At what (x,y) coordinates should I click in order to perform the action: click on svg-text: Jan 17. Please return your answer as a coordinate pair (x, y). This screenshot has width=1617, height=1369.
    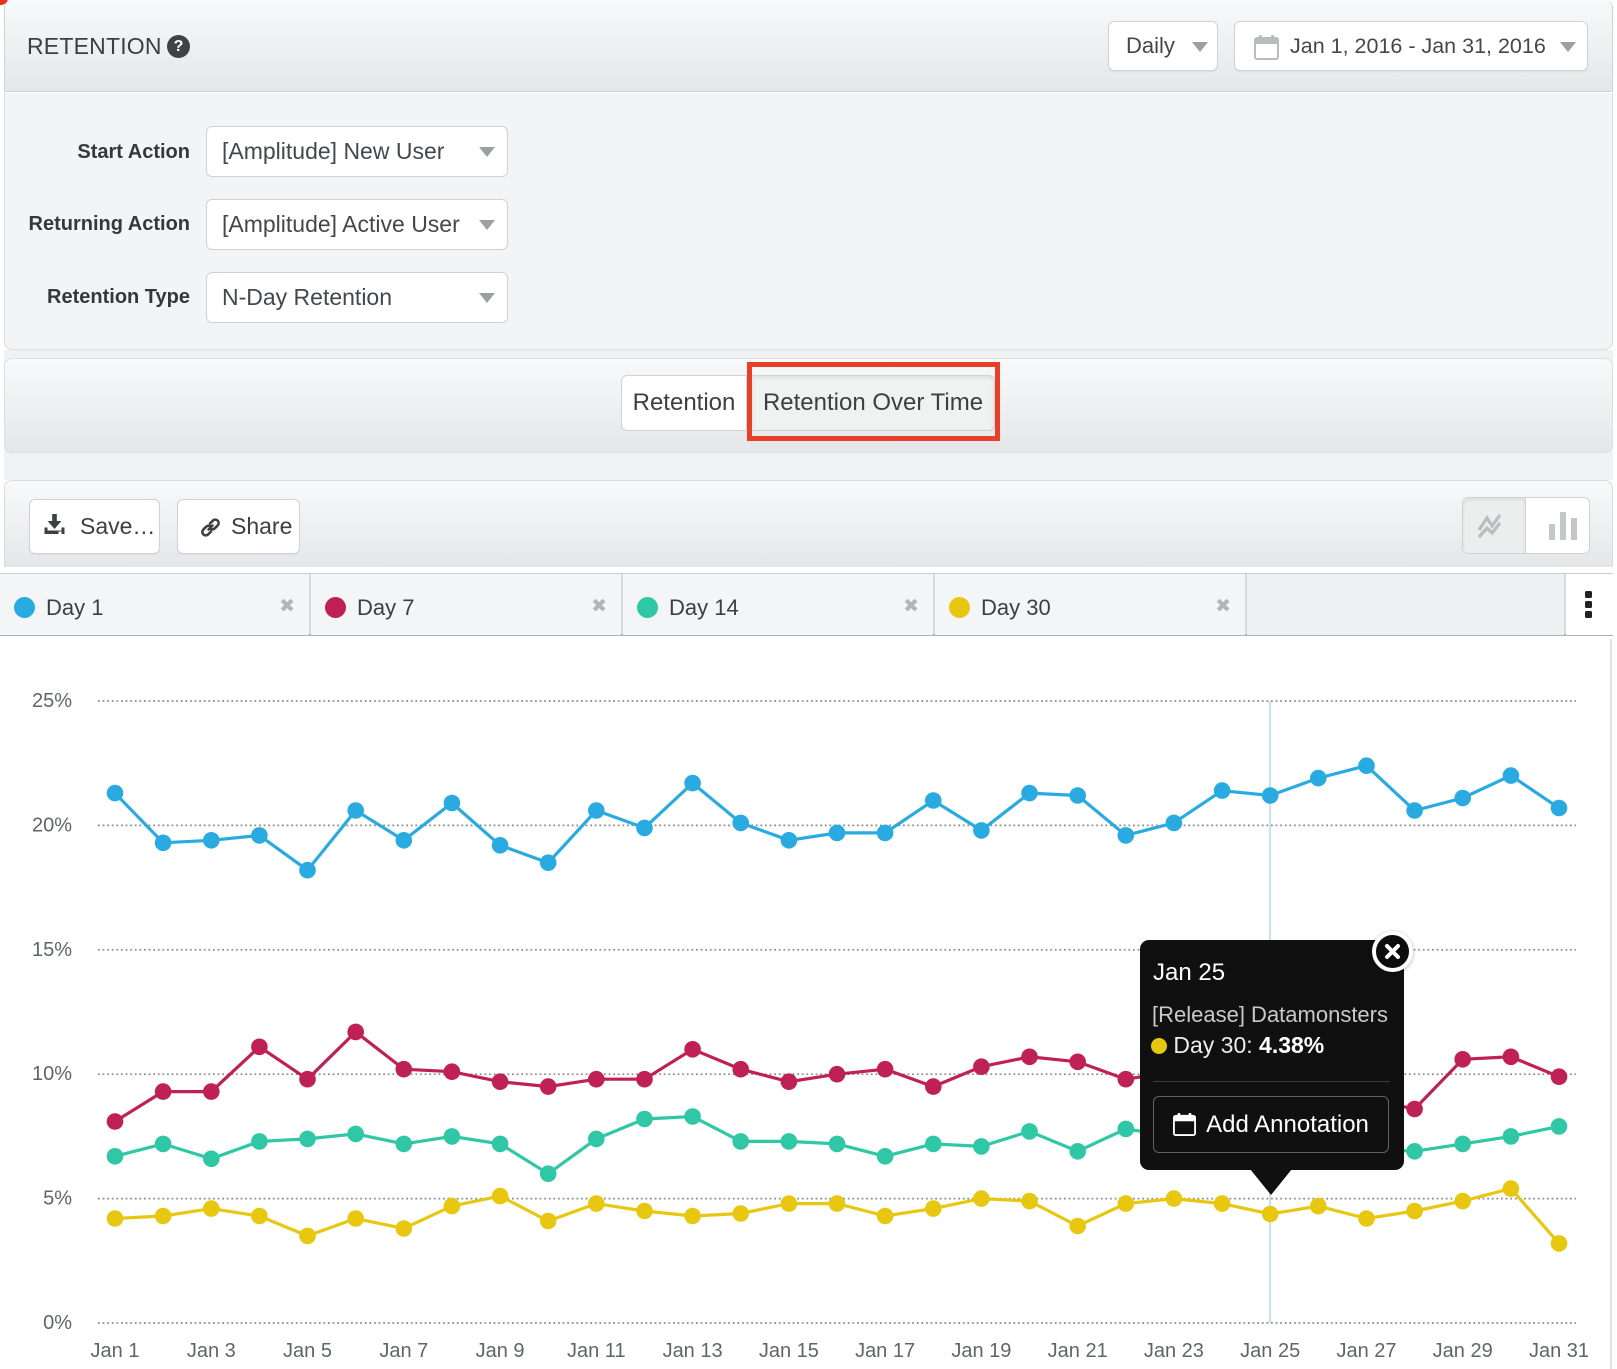
    Looking at the image, I should click on (885, 1351).